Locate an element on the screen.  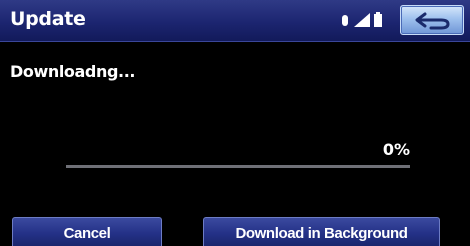
progress-percent: 0% is located at coordinates (396, 149).